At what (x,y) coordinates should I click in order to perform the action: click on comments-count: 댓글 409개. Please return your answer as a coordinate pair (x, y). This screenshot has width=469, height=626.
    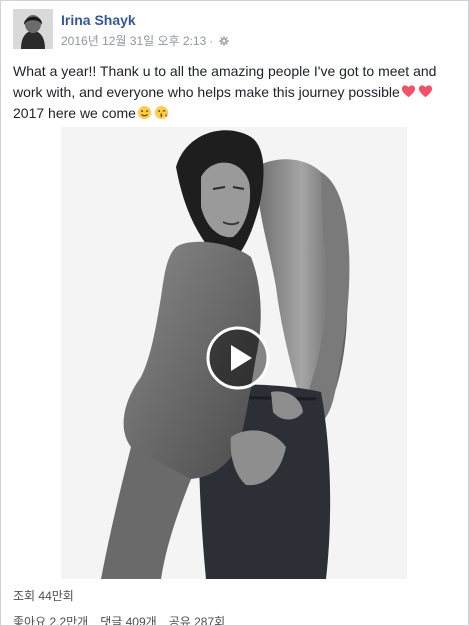
    Looking at the image, I should click on (128, 620).